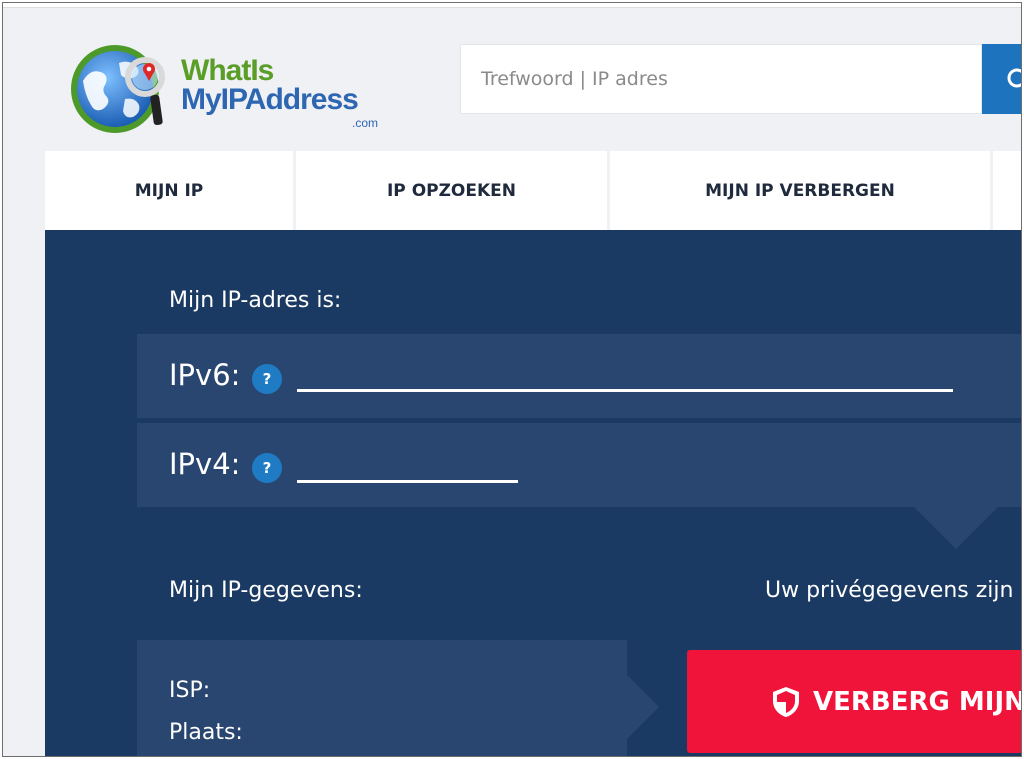 The image size is (1024, 759). What do you see at coordinates (407, 481) in the screenshot?
I see `ipv4-value-redacted` at bounding box center [407, 481].